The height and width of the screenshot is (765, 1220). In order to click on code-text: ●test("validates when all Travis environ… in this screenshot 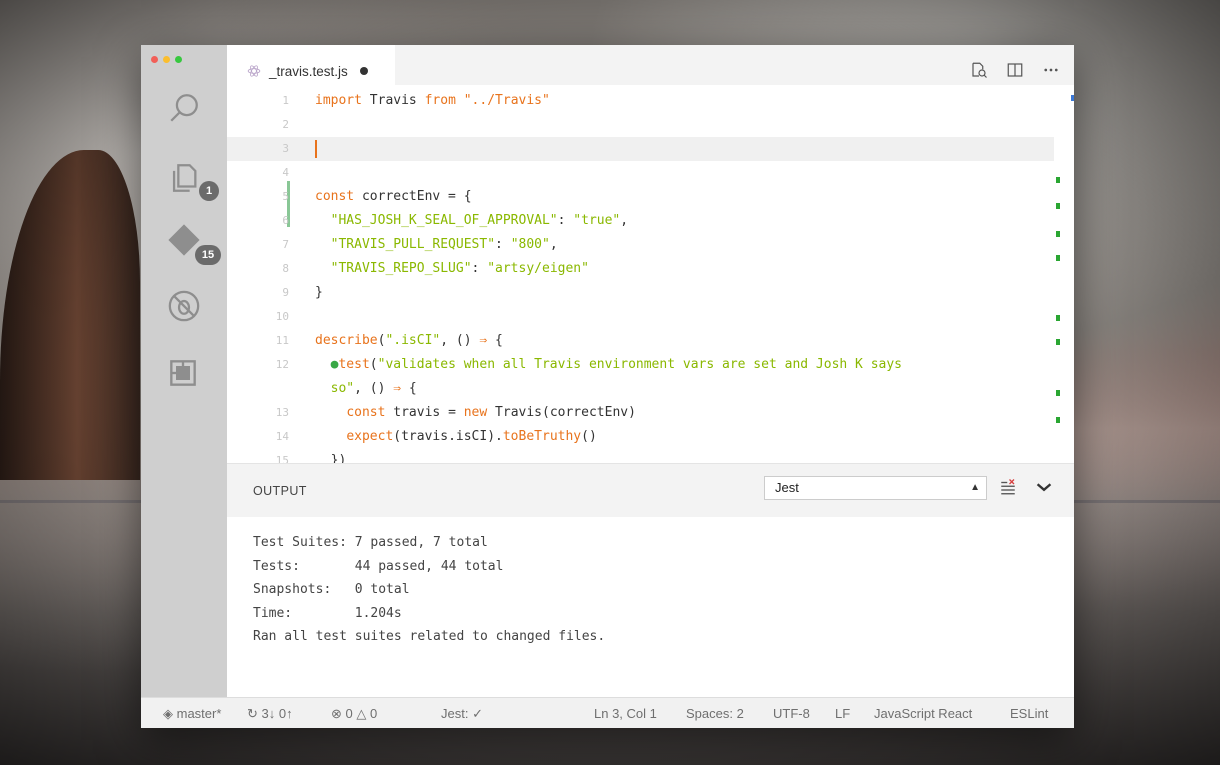, I will do `click(616, 364)`.